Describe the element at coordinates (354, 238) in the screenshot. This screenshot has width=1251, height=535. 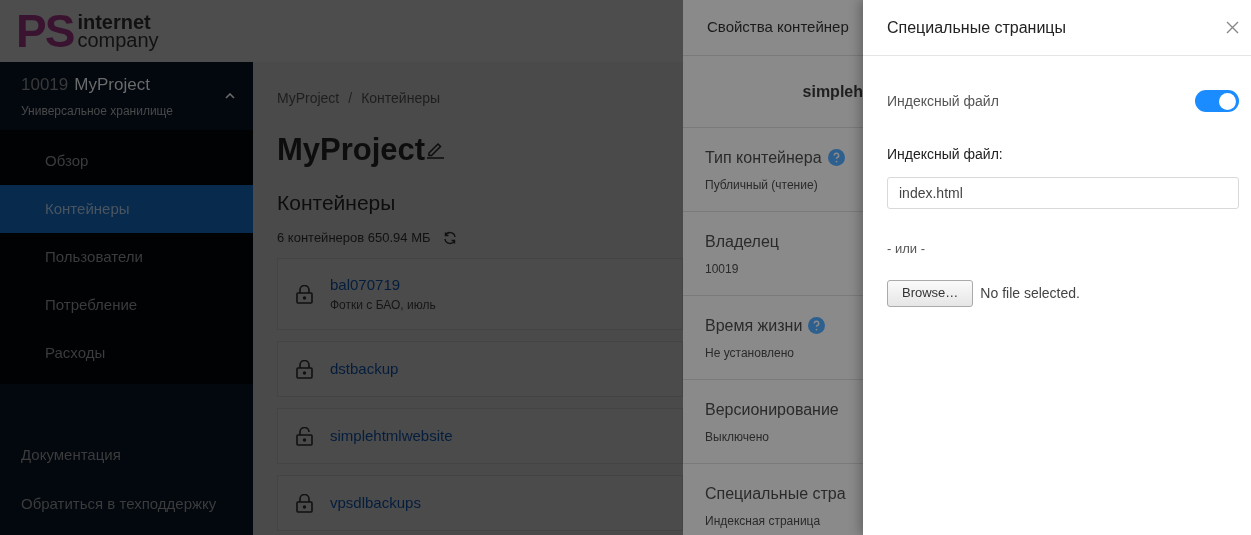
I see `container-summary: 6 контейнеров 650.94 МБ` at that location.